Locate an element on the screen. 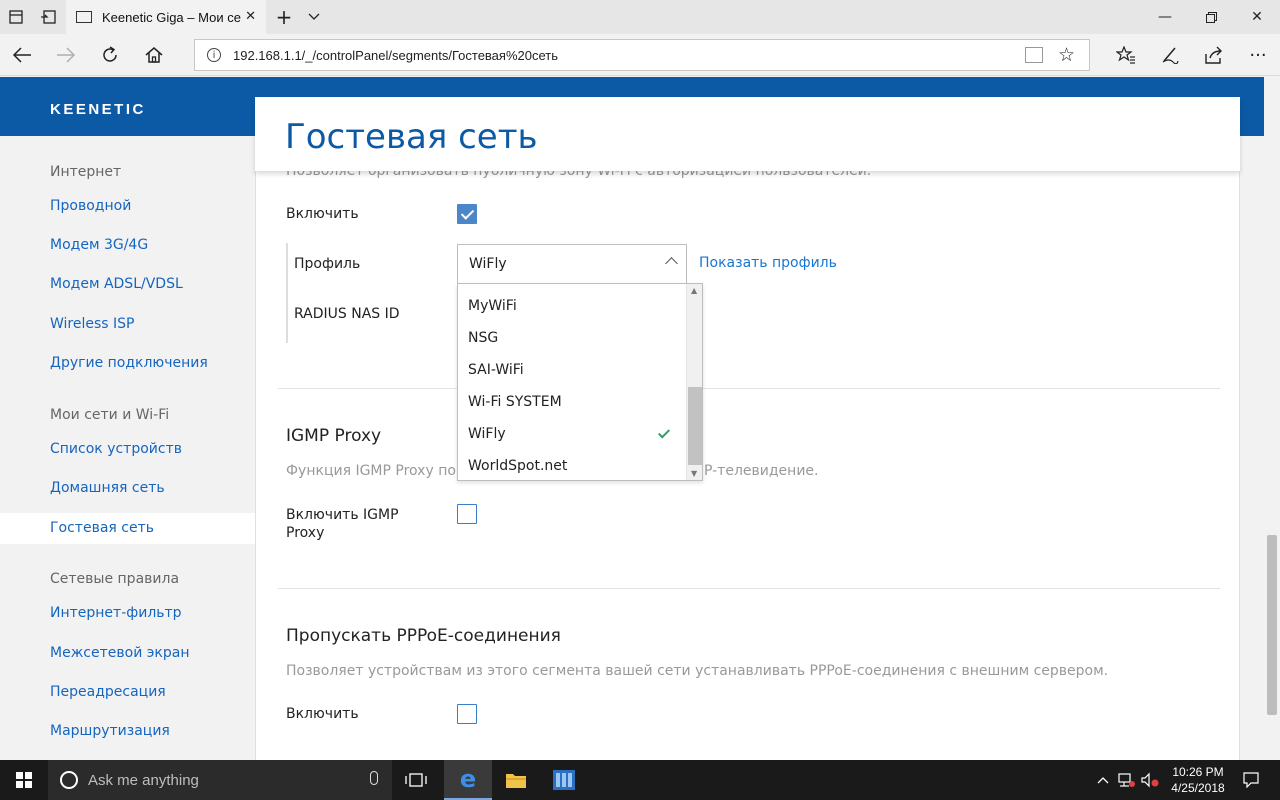 The image size is (1280, 800). sidebar-item-wired: Проводной is located at coordinates (90, 206).